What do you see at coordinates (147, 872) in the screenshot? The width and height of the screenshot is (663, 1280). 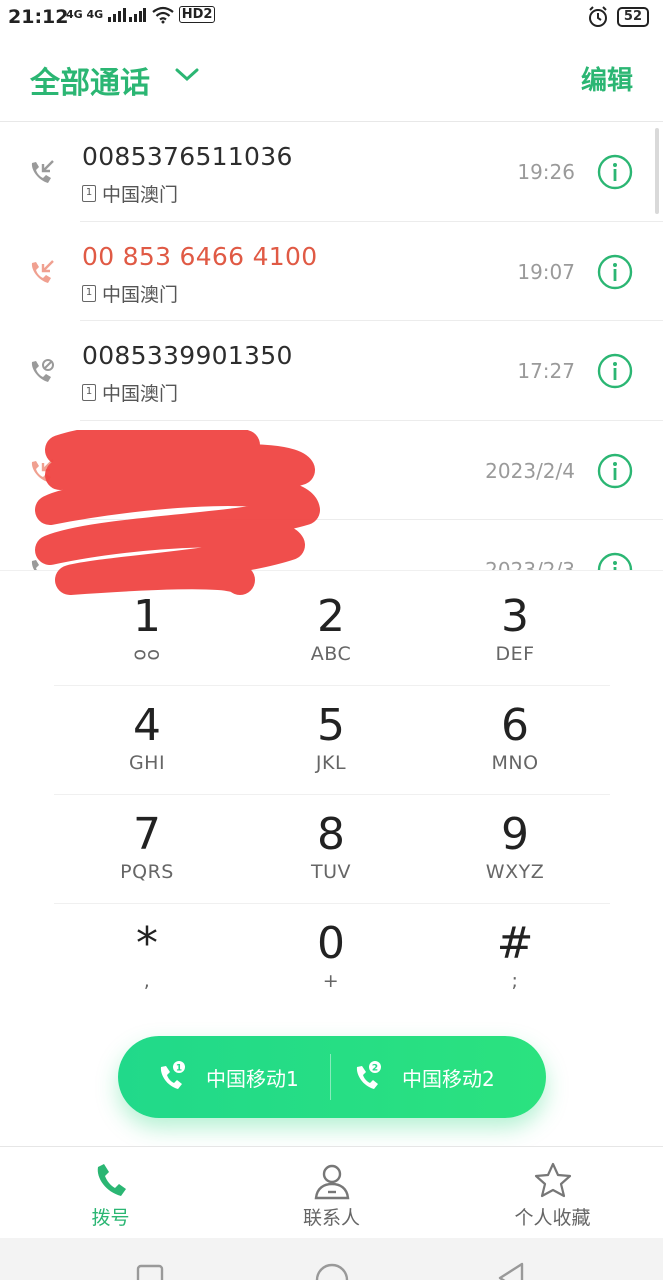 I see `key-letters: PQRS` at bounding box center [147, 872].